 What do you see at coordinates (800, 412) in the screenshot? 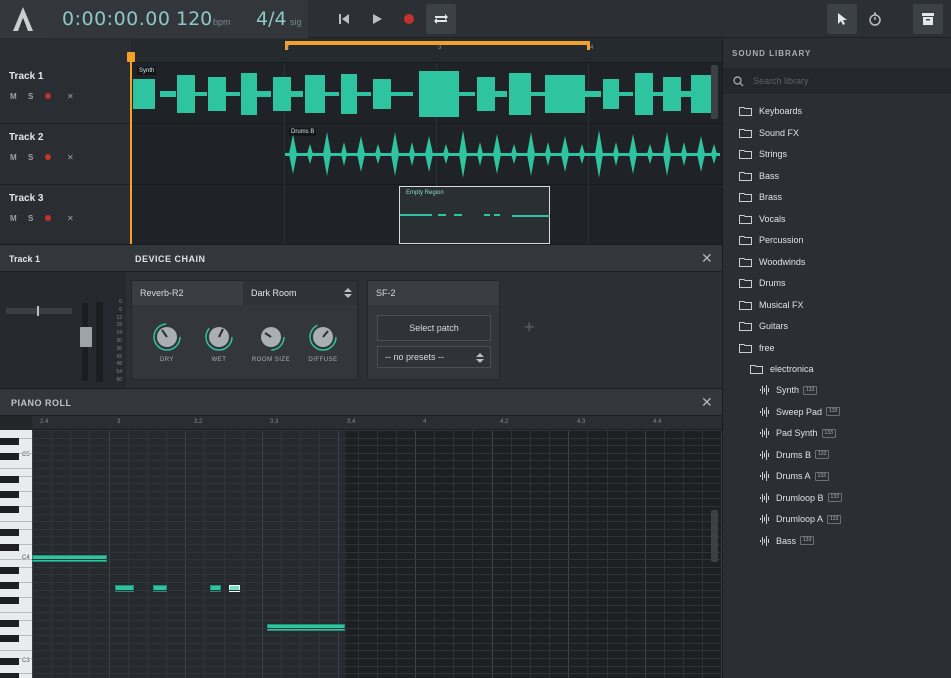
I see `library-sample: Sweep Pad 133` at bounding box center [800, 412].